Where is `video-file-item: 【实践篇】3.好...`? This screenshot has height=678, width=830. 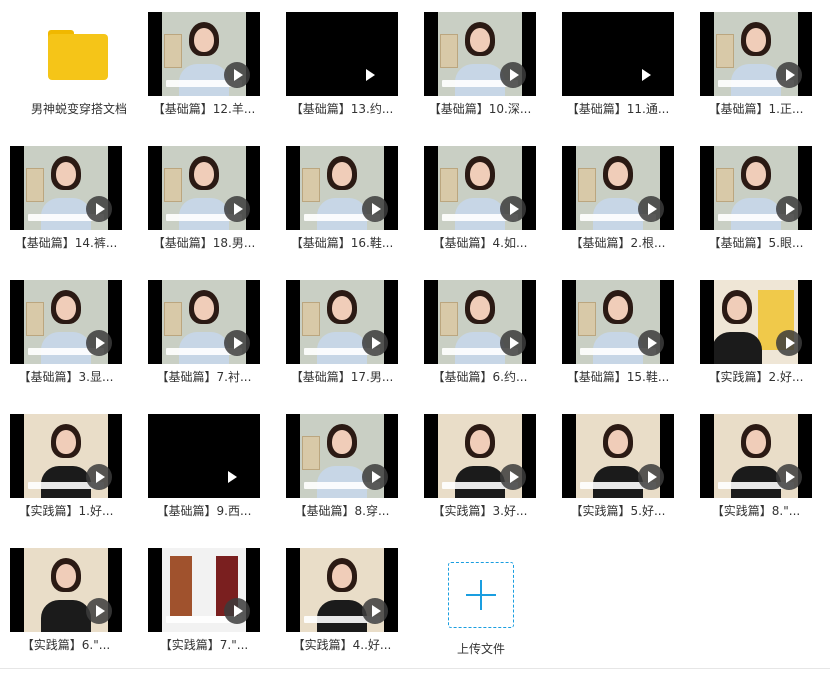 video-file-item: 【实践篇】3.好... is located at coordinates (493, 467).